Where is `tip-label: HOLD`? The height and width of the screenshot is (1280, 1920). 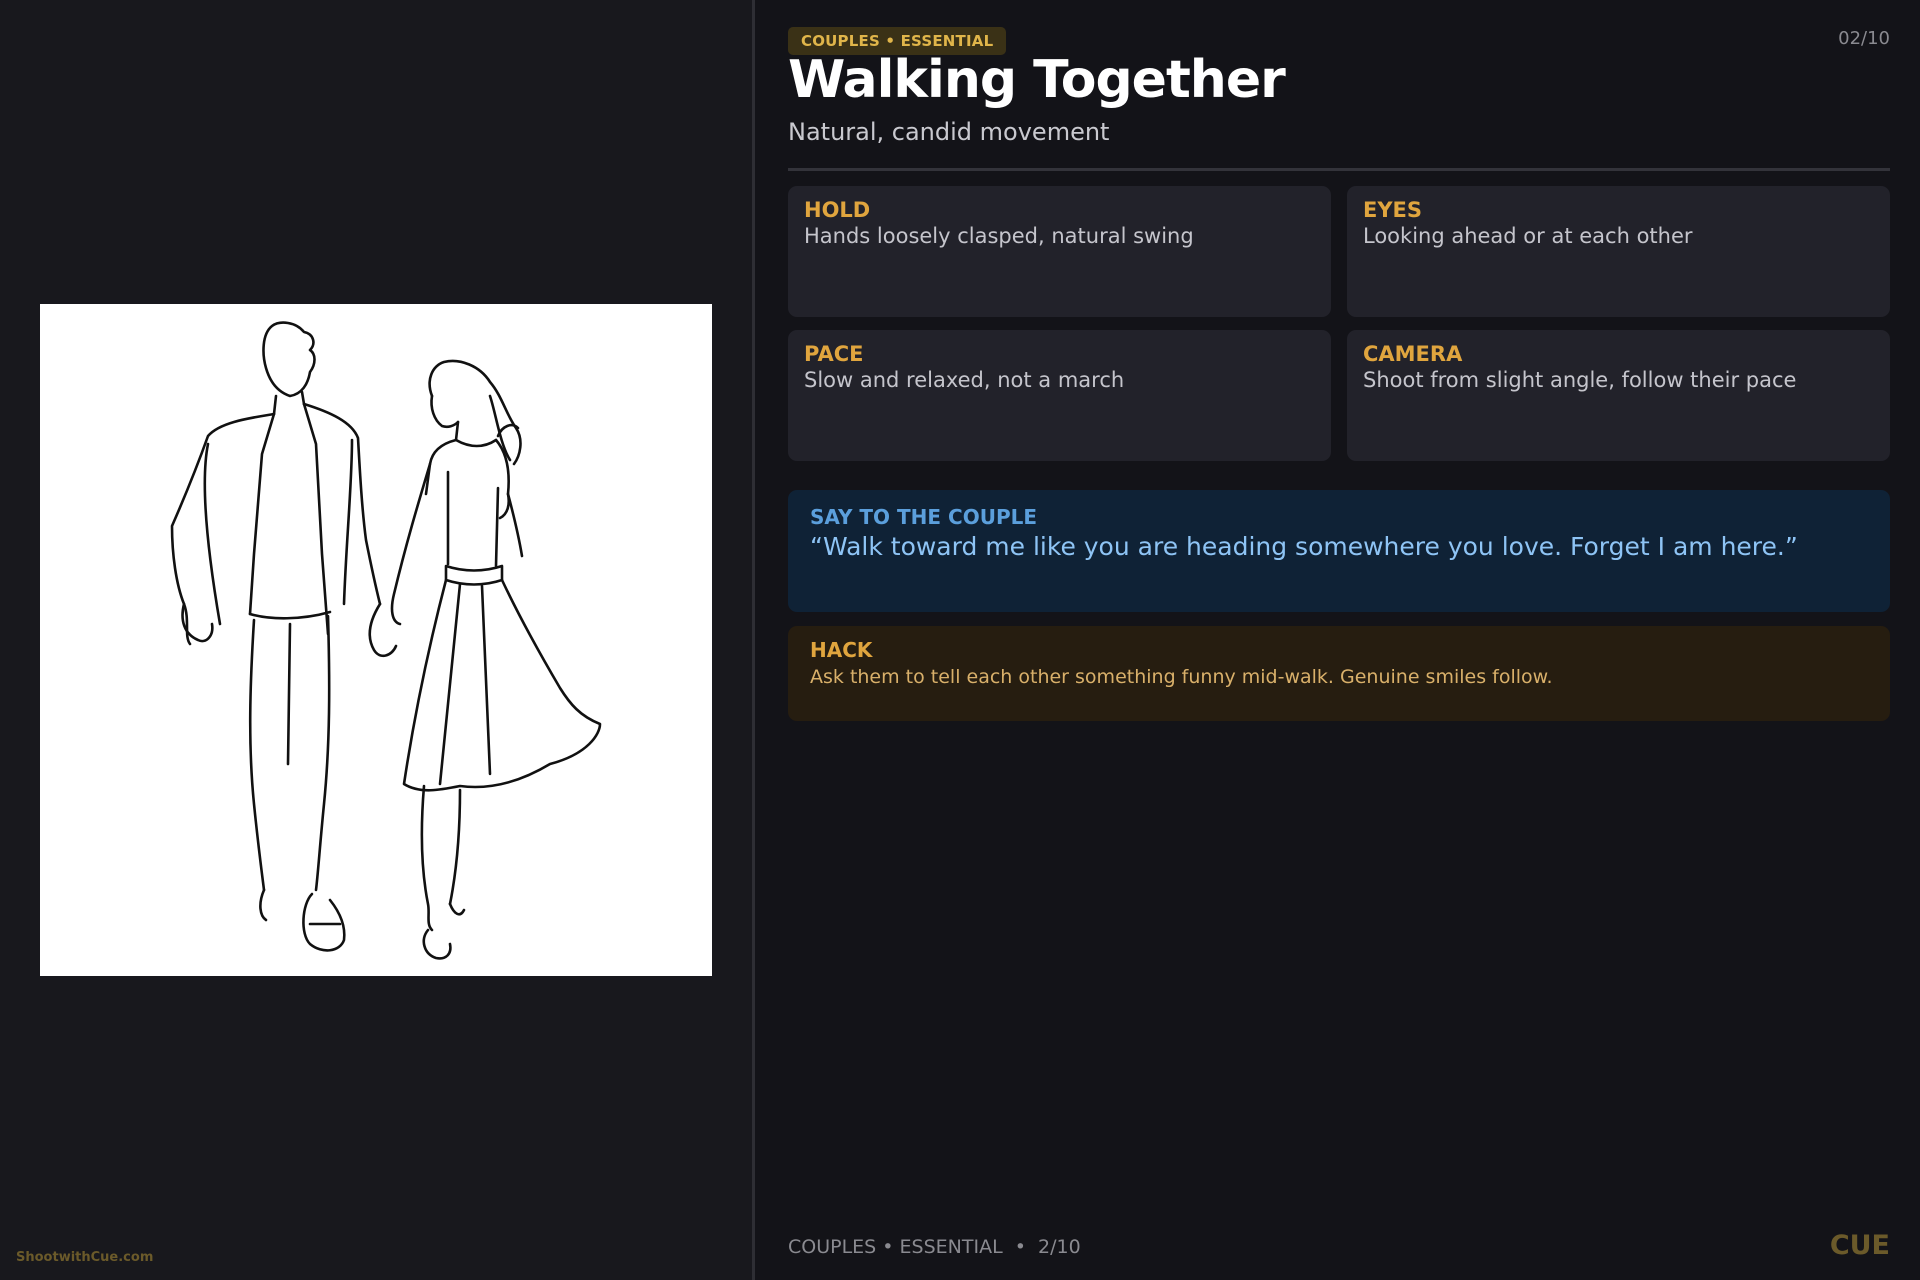
tip-label: HOLD is located at coordinates (837, 210).